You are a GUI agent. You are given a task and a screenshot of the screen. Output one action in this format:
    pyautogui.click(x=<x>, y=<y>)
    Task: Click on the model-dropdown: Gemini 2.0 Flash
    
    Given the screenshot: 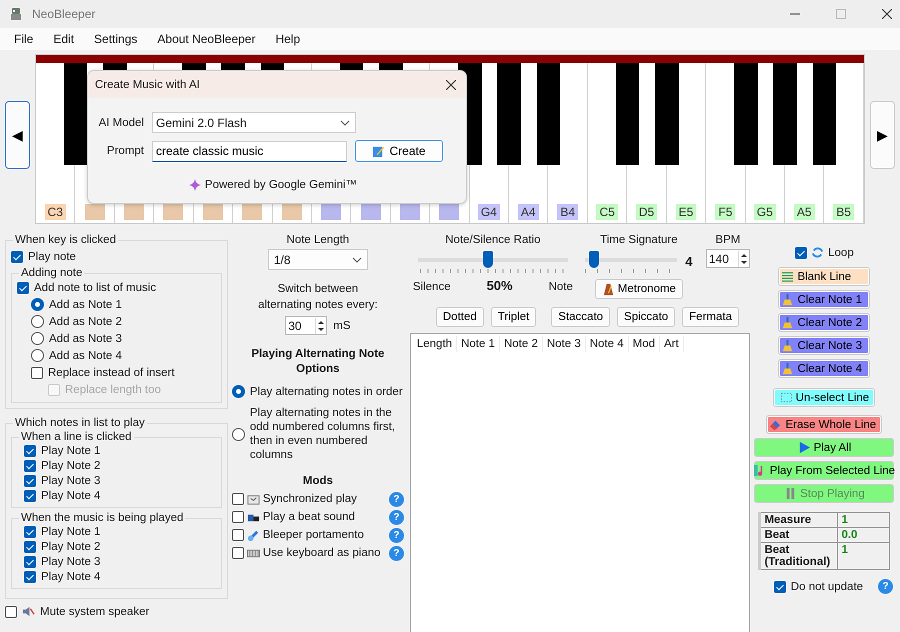 What is the action you would take?
    pyautogui.click(x=254, y=122)
    